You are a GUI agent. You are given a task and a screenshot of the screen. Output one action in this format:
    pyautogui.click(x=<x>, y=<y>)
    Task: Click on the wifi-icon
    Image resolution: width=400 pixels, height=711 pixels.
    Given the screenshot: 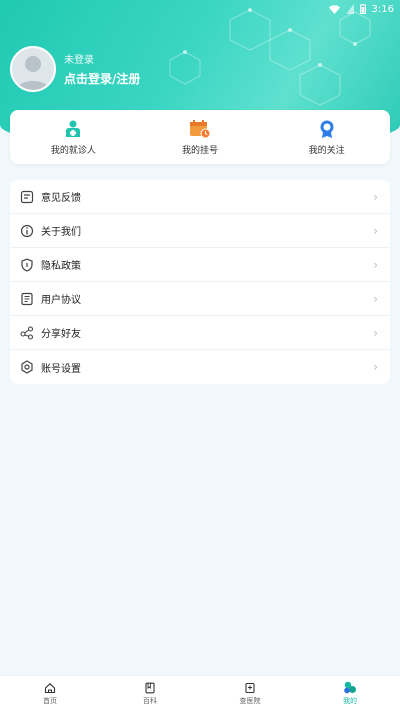 What is the action you would take?
    pyautogui.click(x=334, y=9)
    